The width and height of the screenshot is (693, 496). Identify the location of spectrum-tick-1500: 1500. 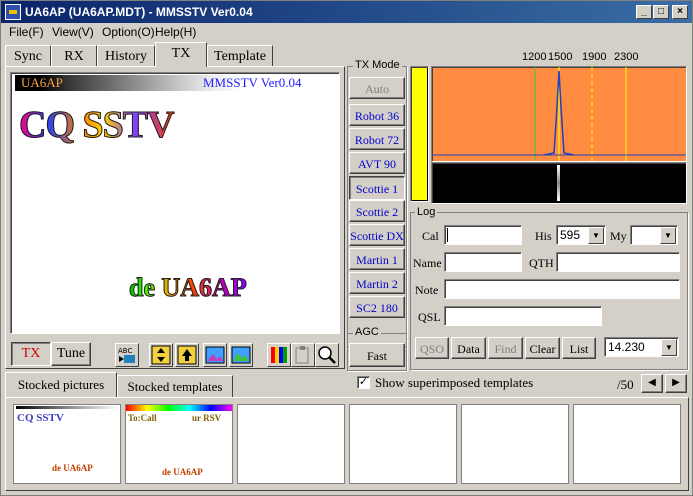
(560, 57).